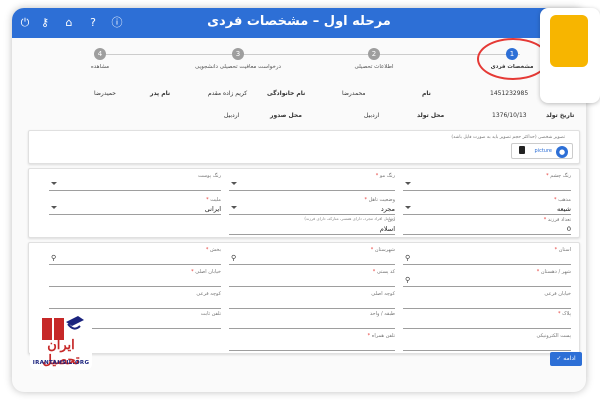 The height and width of the screenshot is (400, 600). I want to click on name-label: نام, so click(426, 93).